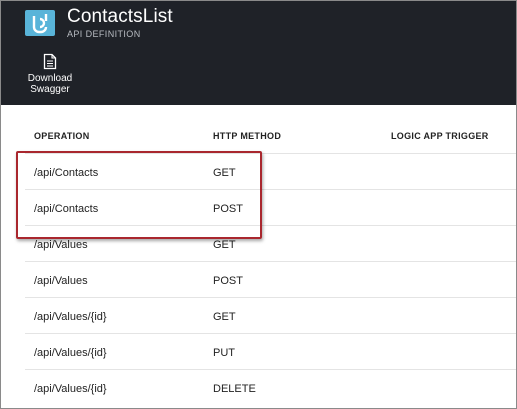 This screenshot has width=517, height=409. Describe the element at coordinates (234, 389) in the screenshot. I see `http-method-cell: DELETE` at that location.